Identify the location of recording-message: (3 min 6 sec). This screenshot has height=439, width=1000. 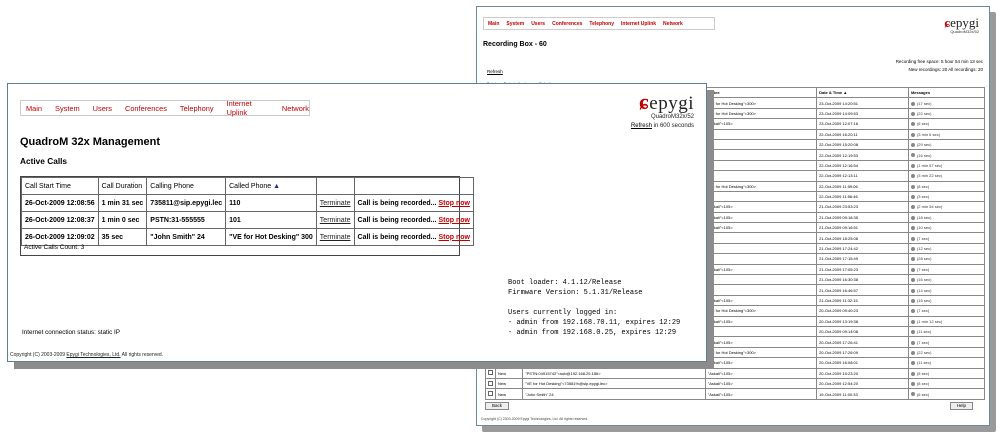
(946, 134).